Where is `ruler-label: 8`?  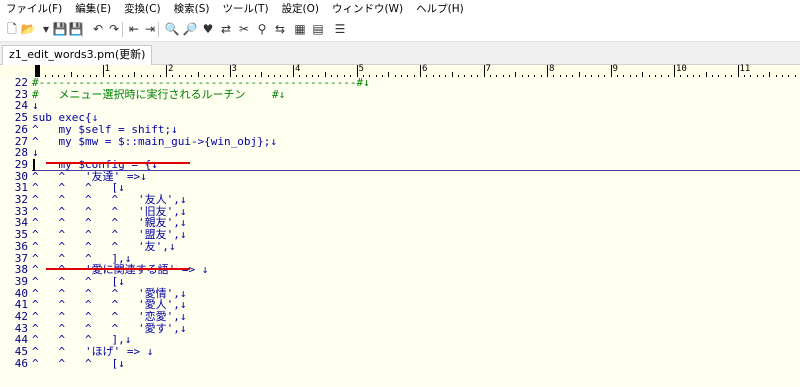
ruler-label: 8 is located at coordinates (552, 69).